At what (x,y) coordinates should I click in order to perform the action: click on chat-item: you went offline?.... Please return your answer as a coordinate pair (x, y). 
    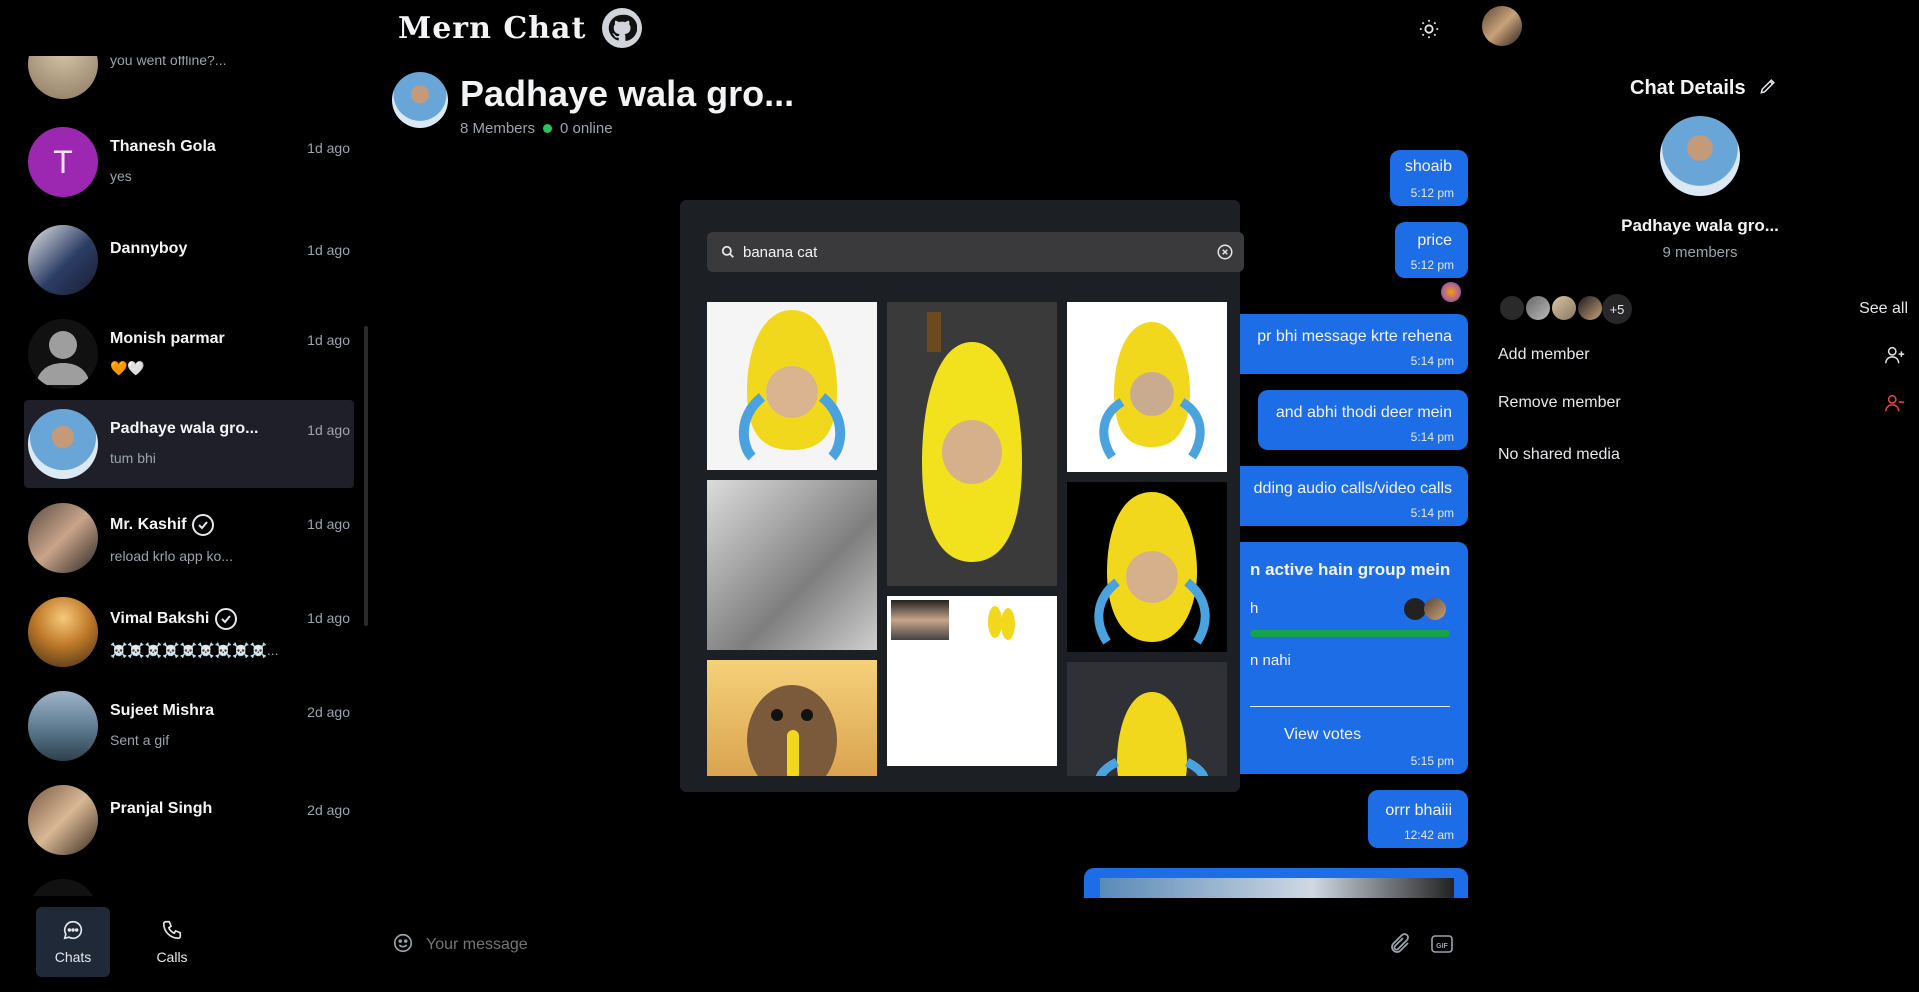
    Looking at the image, I should click on (189, 82).